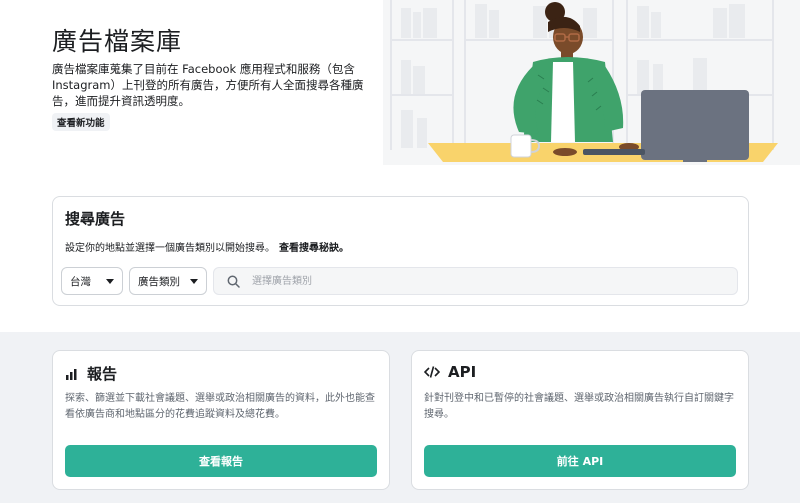  What do you see at coordinates (80, 281) in the screenshot?
I see `country-value: 台灣` at bounding box center [80, 281].